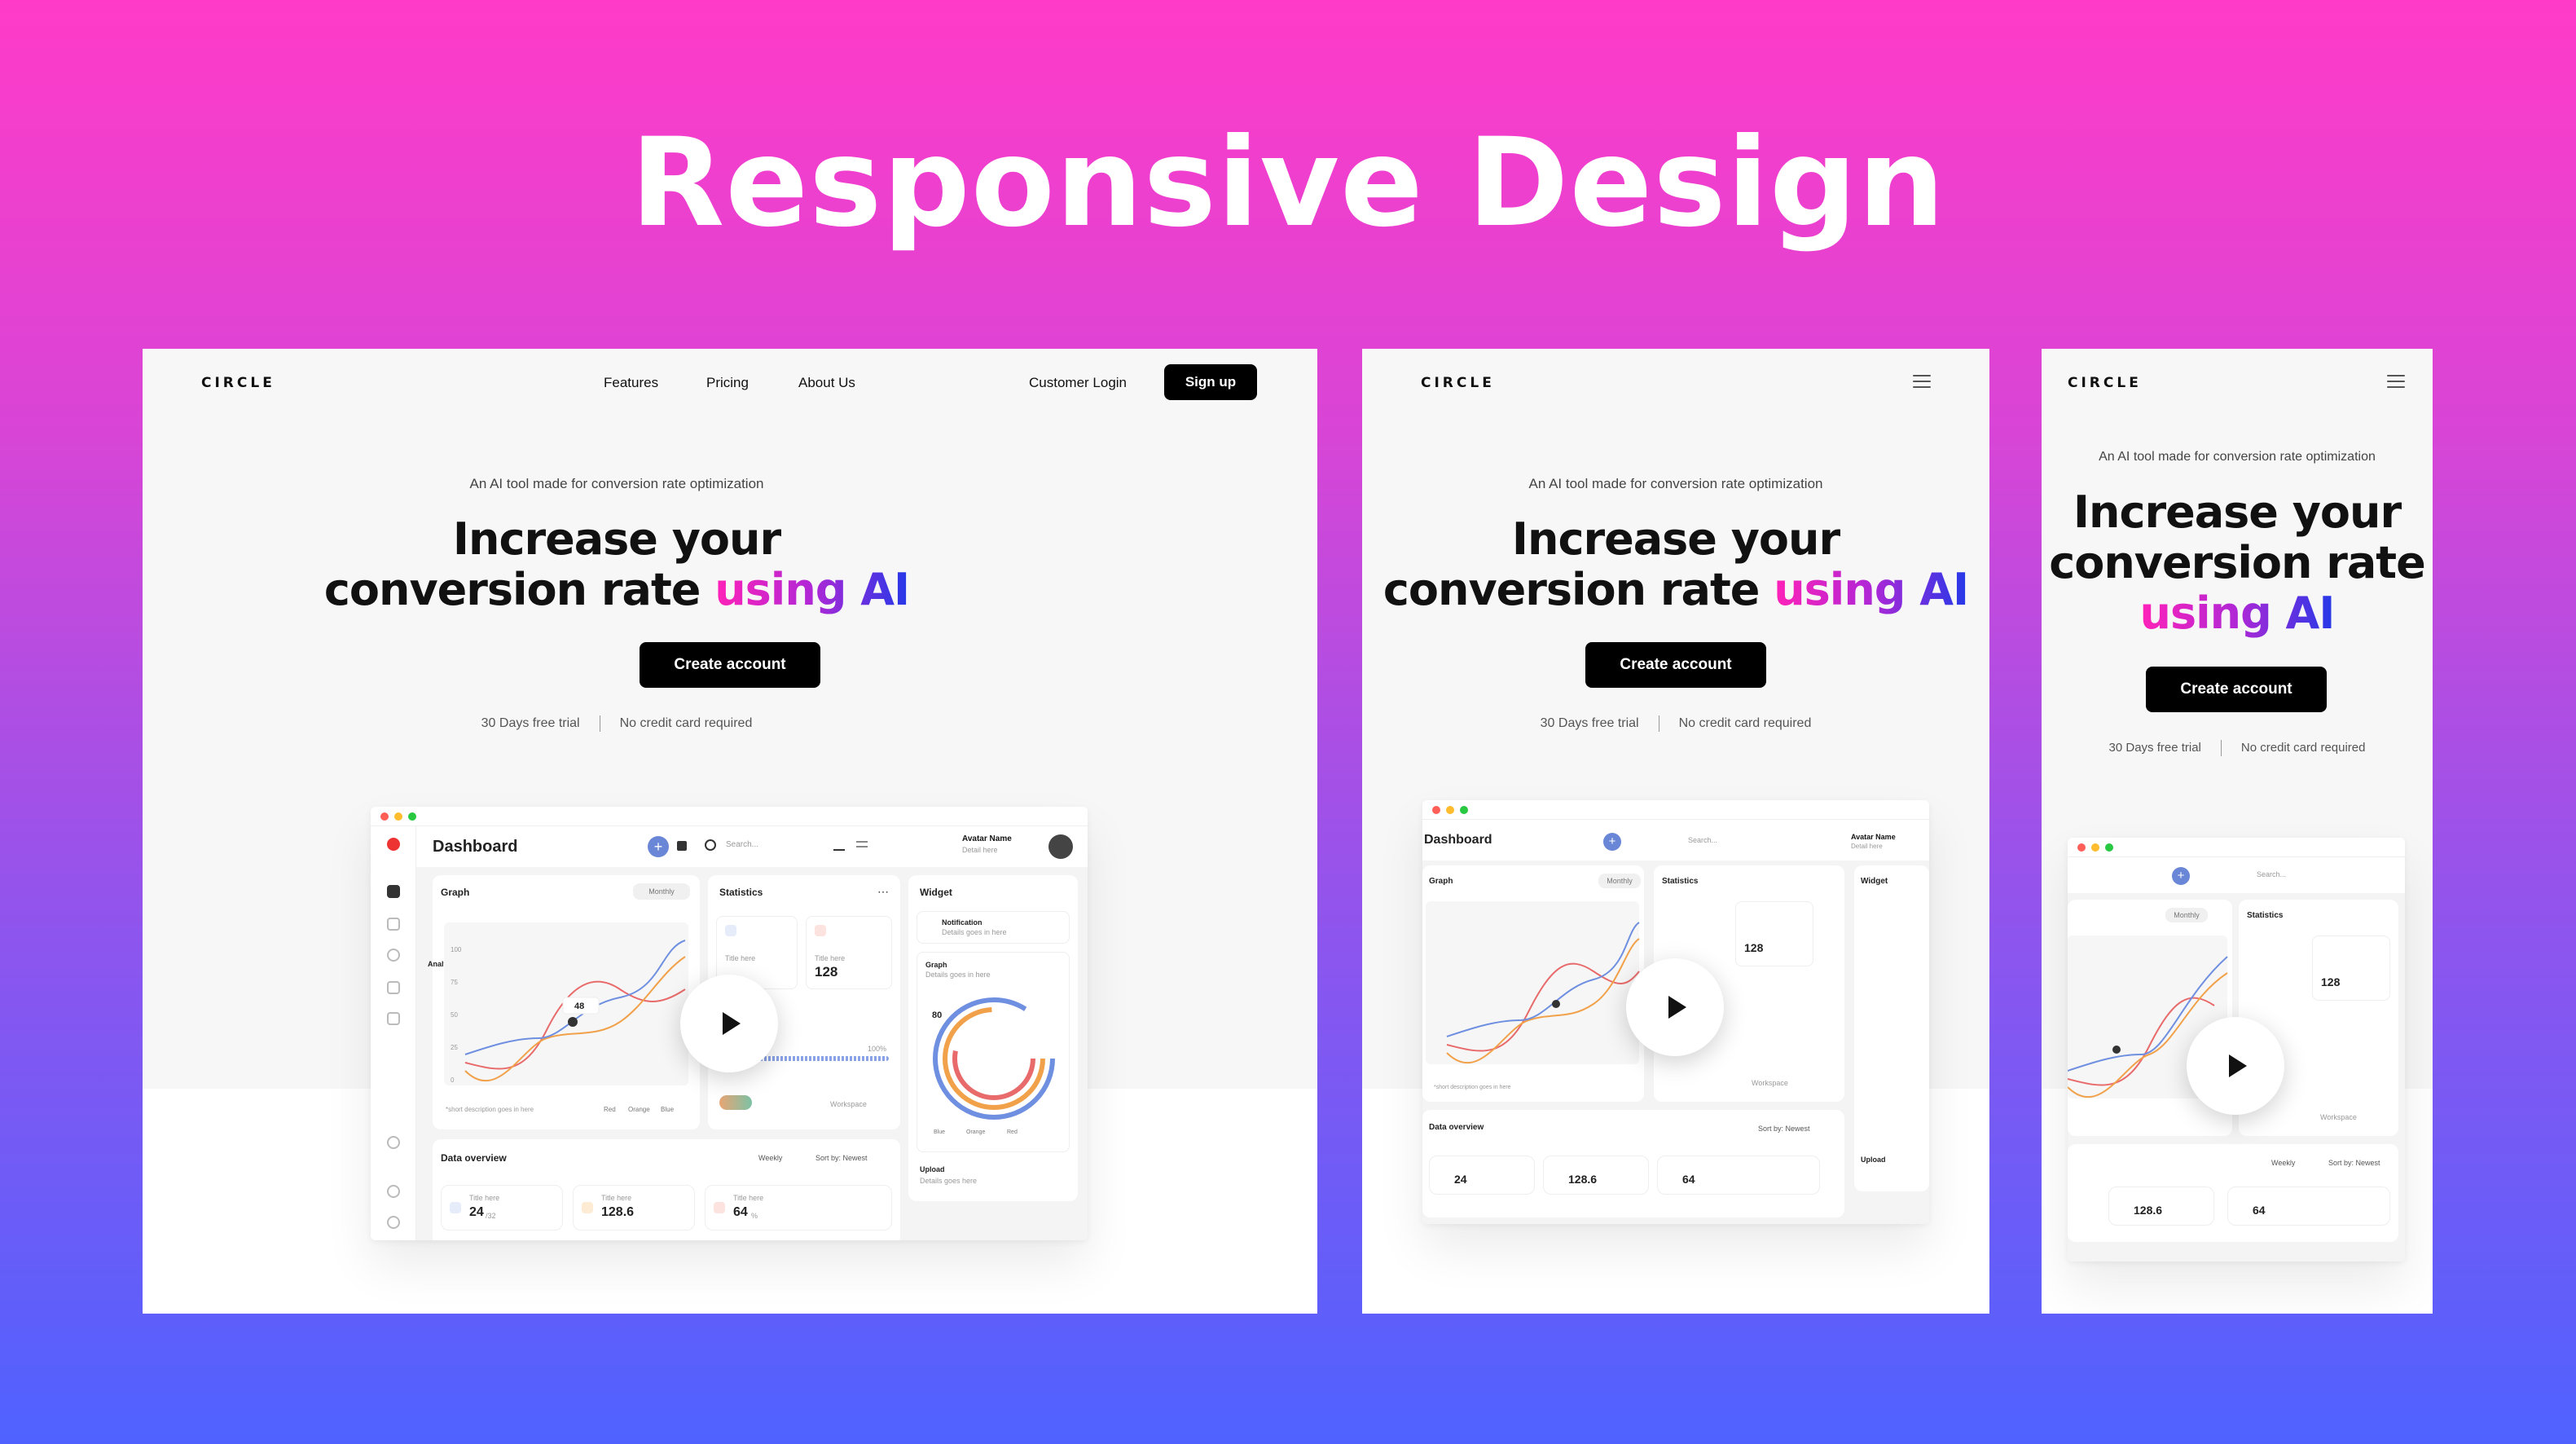 This screenshot has height=1444, width=2576. Describe the element at coordinates (993, 1066) in the screenshot. I see `ring-chart: 80 Blue Orange Red` at that location.